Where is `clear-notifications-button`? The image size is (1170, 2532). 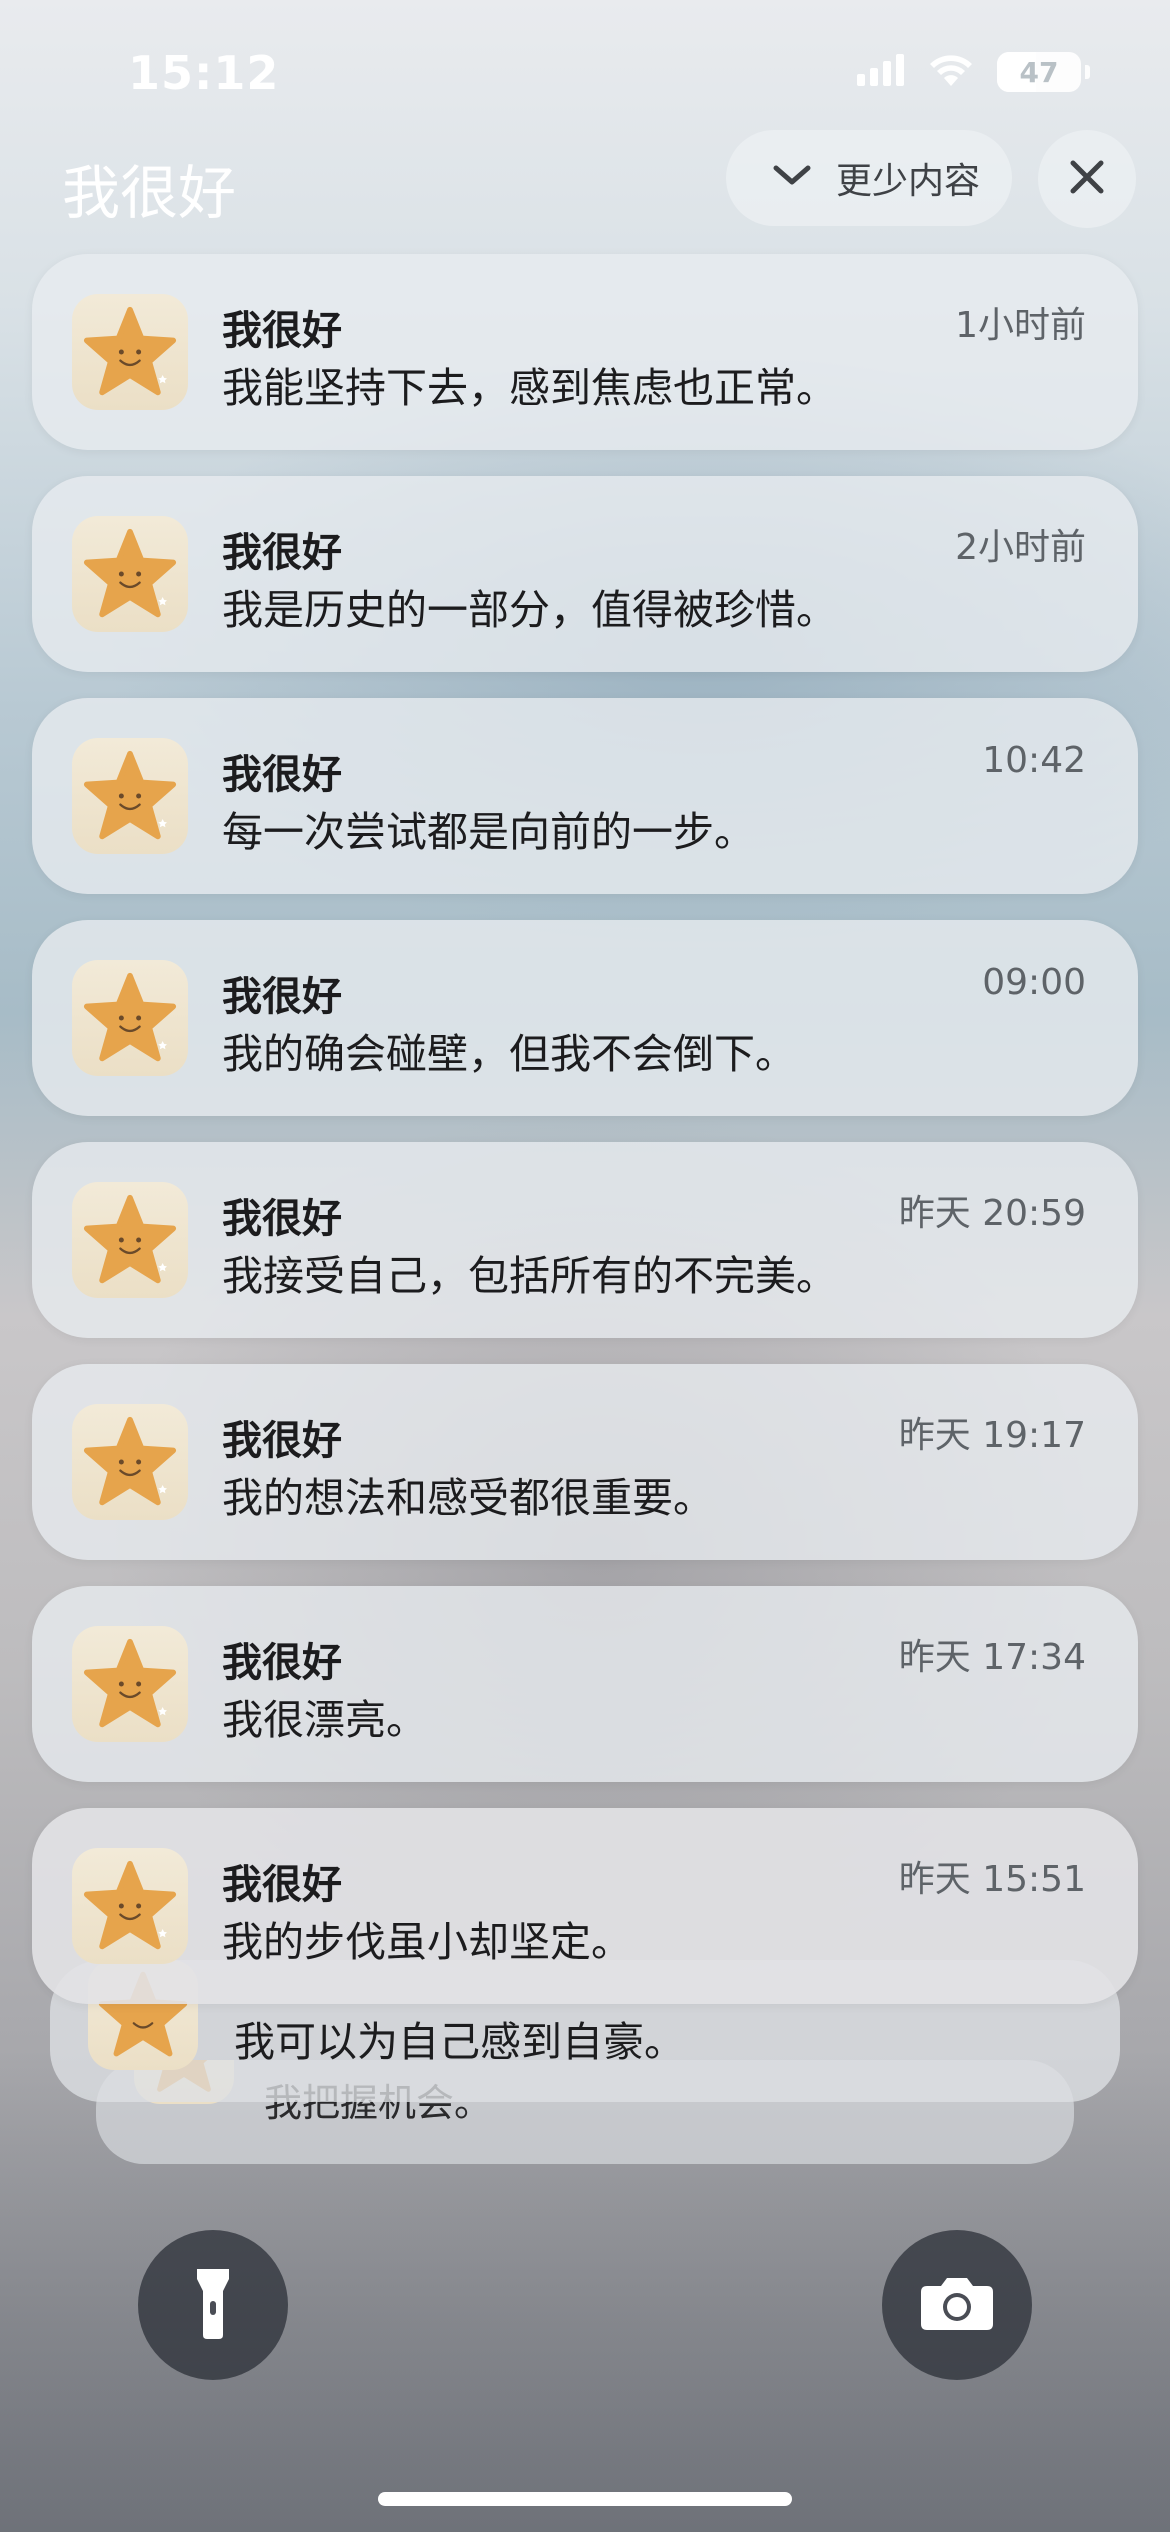
clear-notifications-button is located at coordinates (1087, 179).